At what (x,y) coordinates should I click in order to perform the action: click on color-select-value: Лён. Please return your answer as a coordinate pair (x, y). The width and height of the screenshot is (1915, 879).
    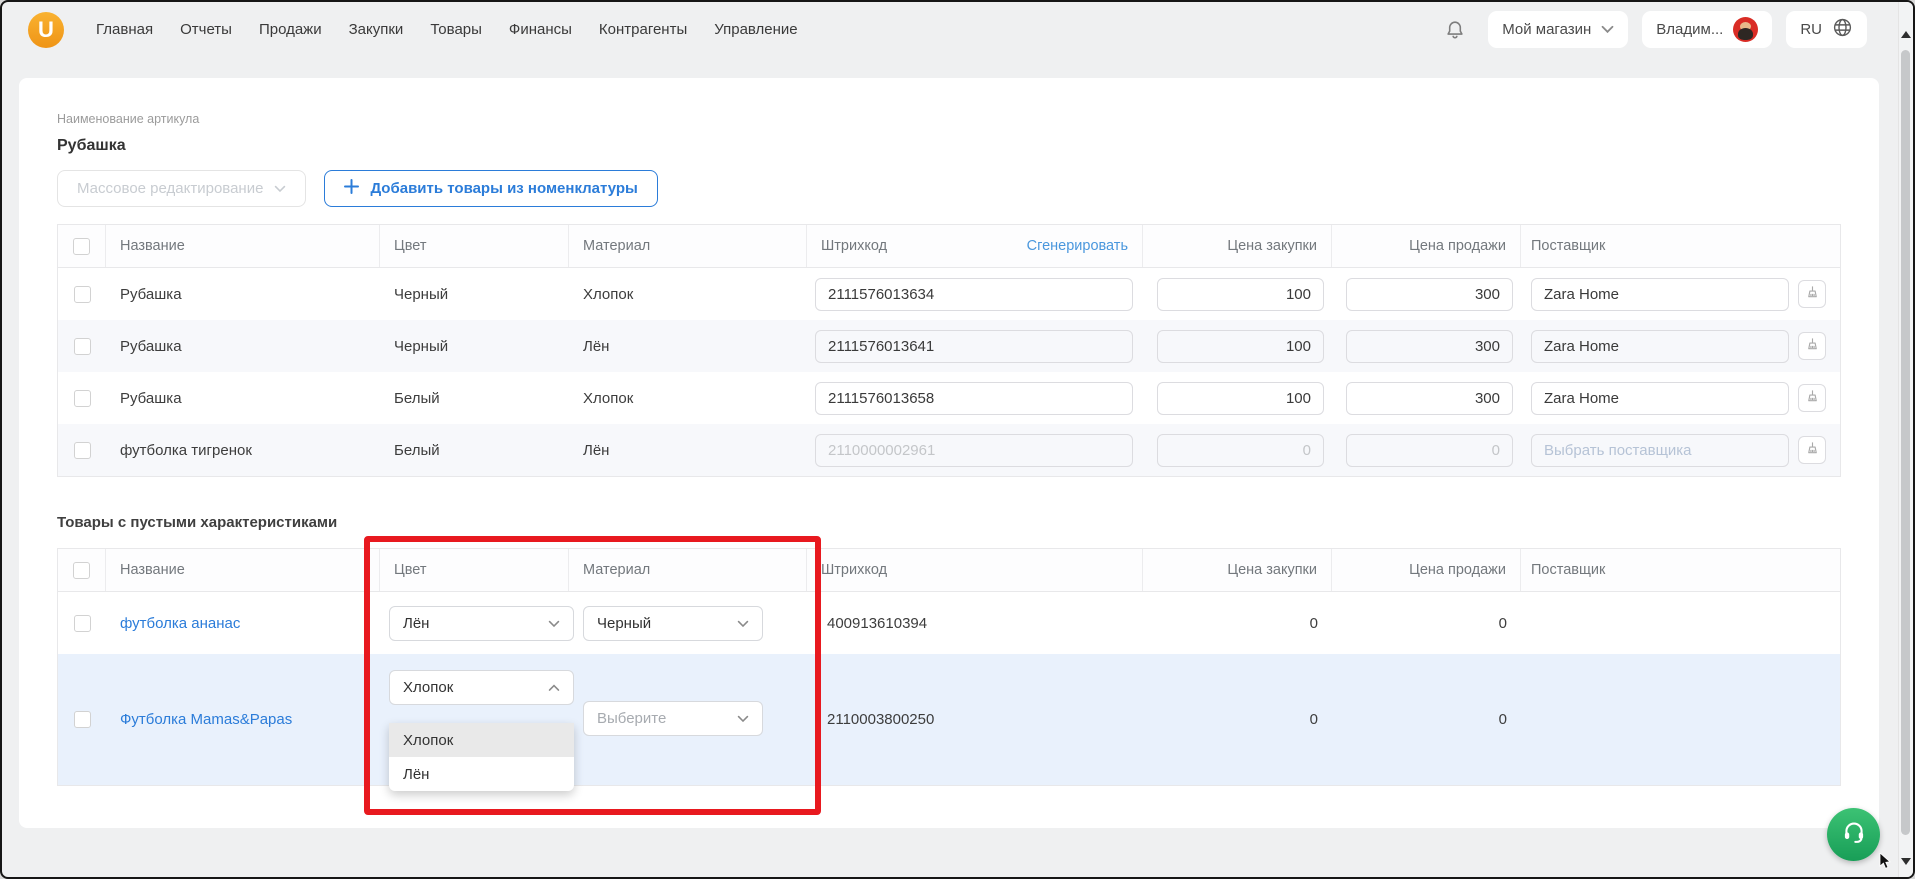
    Looking at the image, I should click on (416, 623).